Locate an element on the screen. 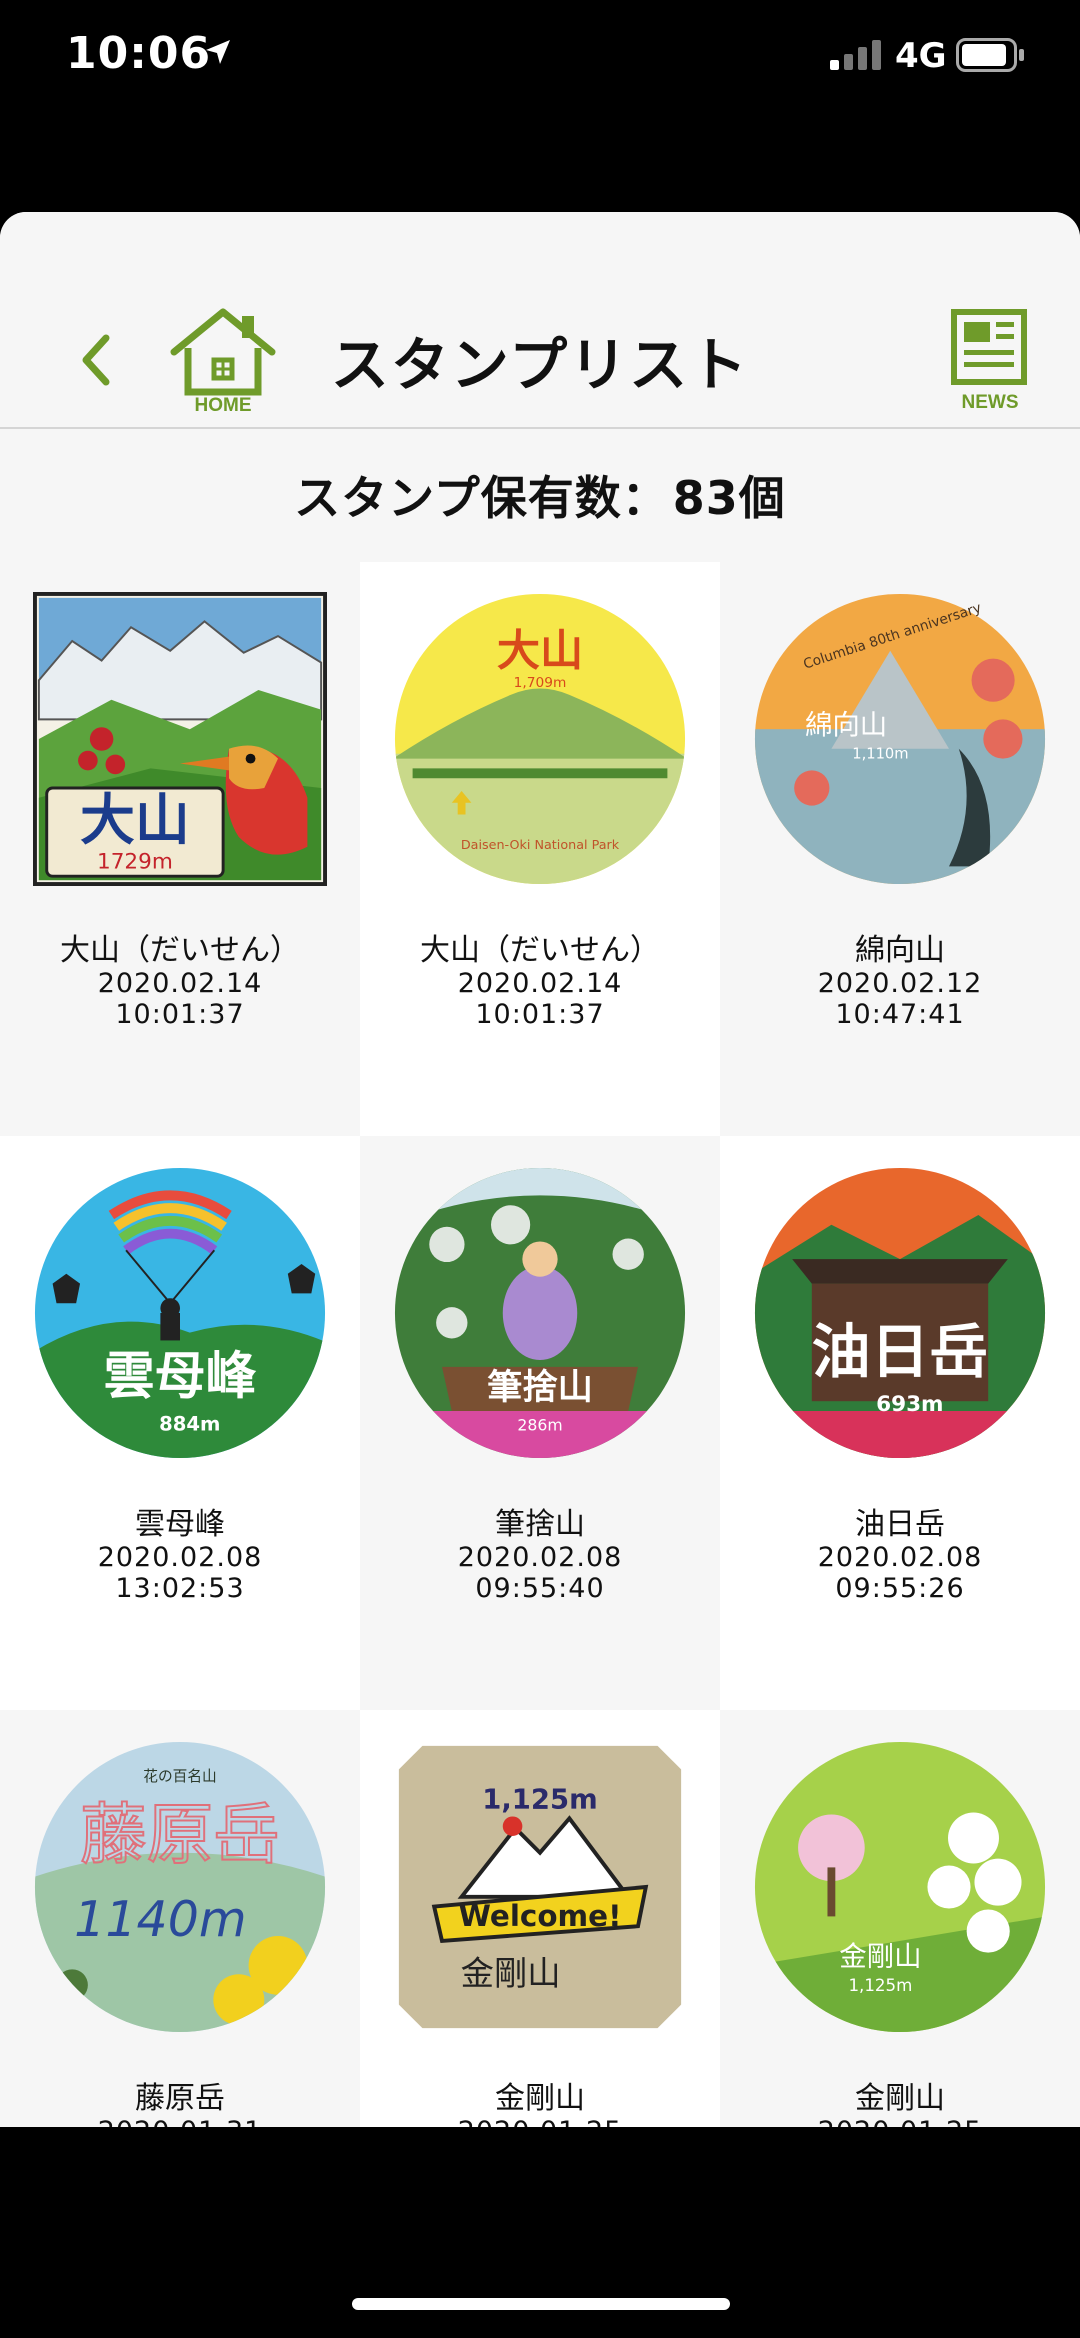 This screenshot has width=1080, height=2338. badge-elevation: 884m is located at coordinates (189, 1424).